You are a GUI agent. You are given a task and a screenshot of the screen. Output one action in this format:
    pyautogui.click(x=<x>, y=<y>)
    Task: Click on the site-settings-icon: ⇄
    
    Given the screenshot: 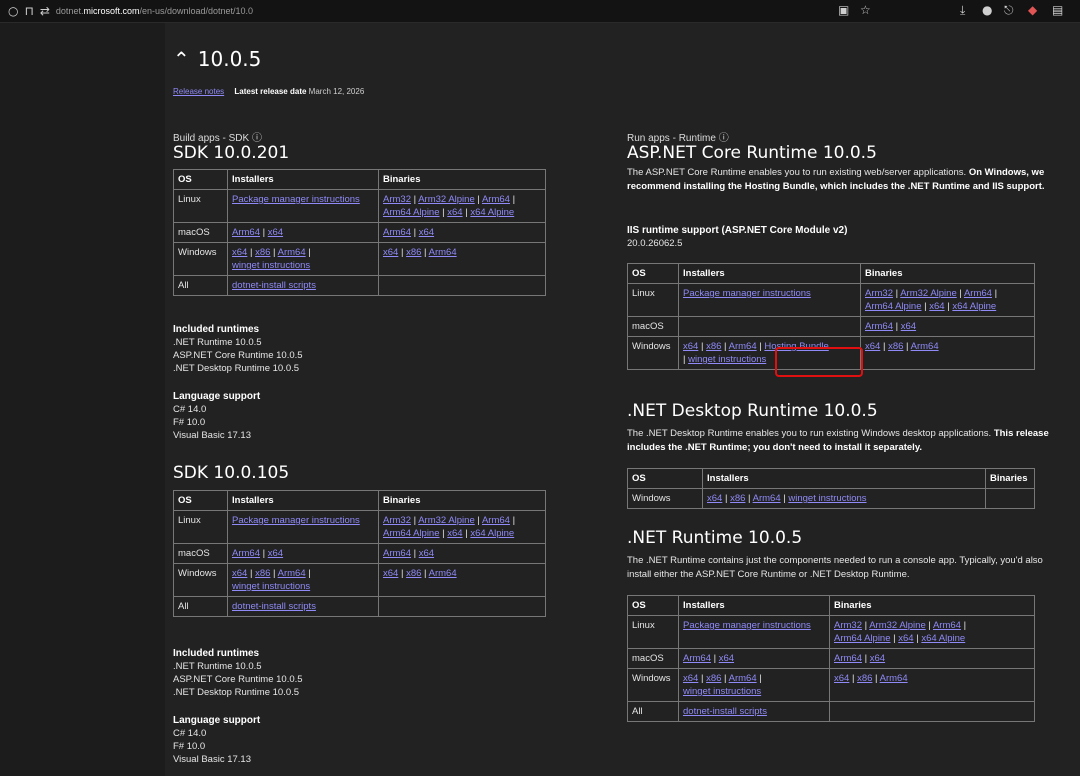 What is the action you would take?
    pyautogui.click(x=45, y=11)
    